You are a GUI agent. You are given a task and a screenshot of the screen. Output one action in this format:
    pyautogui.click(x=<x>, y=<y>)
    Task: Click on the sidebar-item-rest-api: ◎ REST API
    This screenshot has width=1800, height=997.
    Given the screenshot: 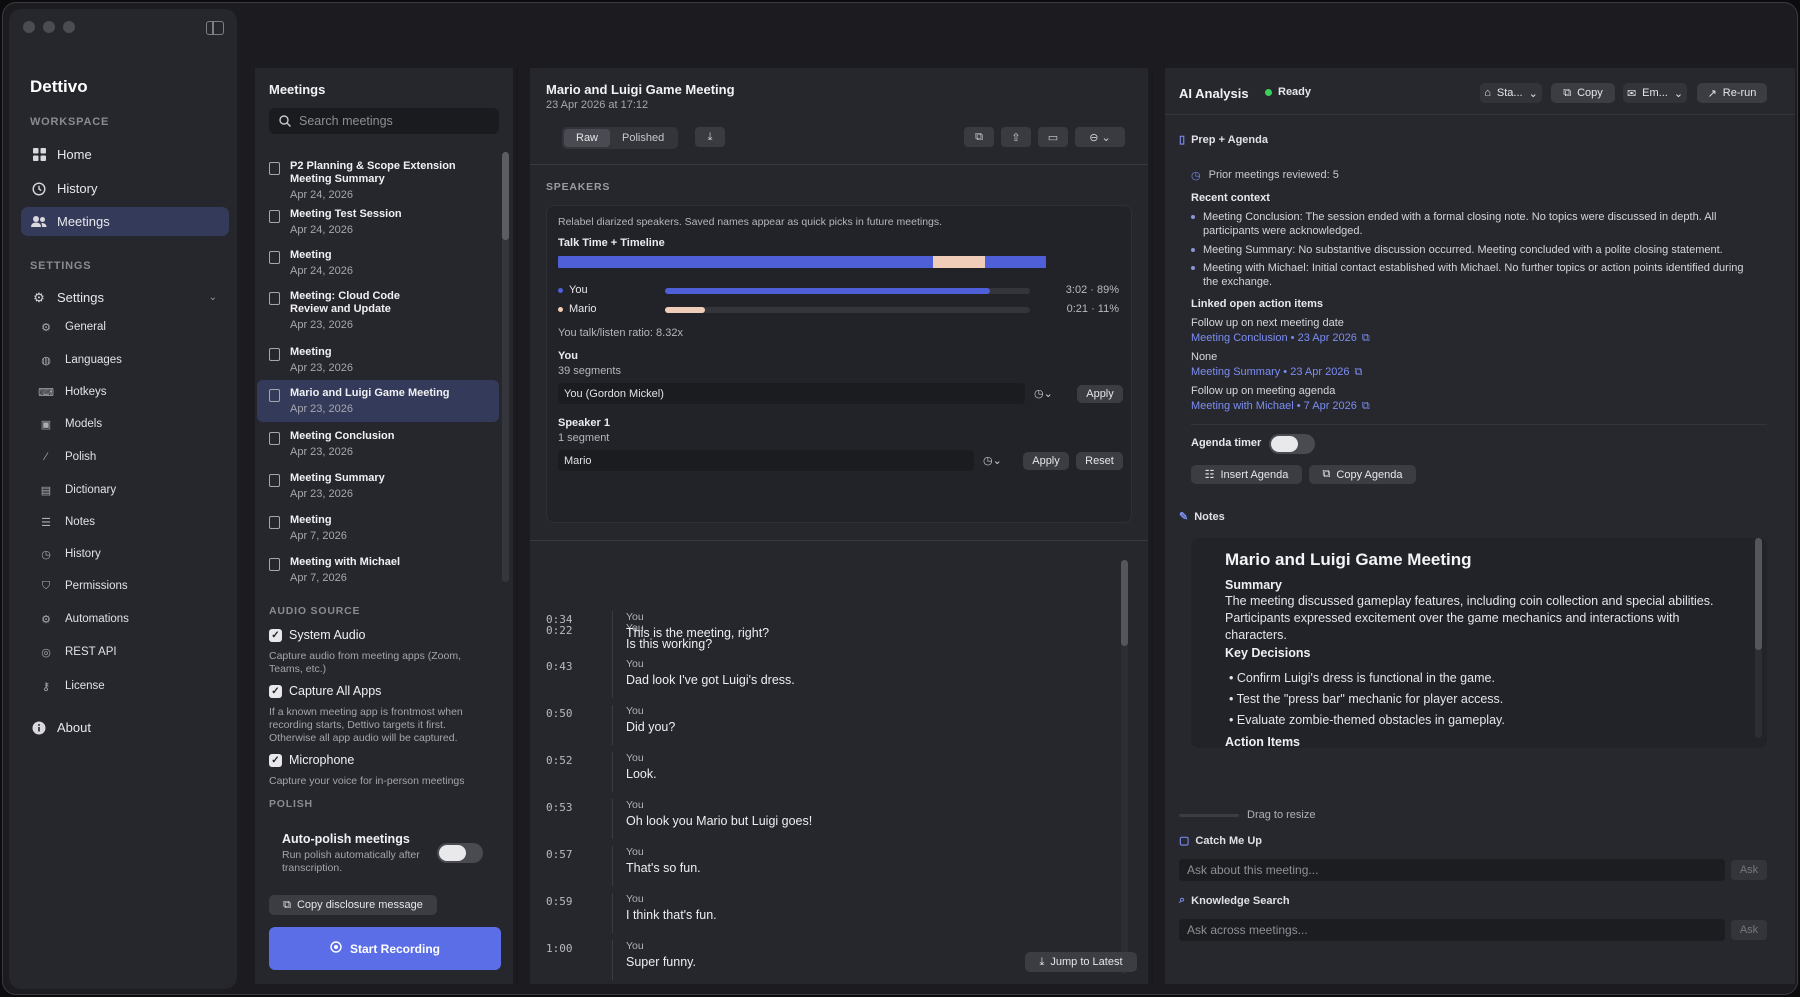 What is the action you would take?
    pyautogui.click(x=78, y=652)
    